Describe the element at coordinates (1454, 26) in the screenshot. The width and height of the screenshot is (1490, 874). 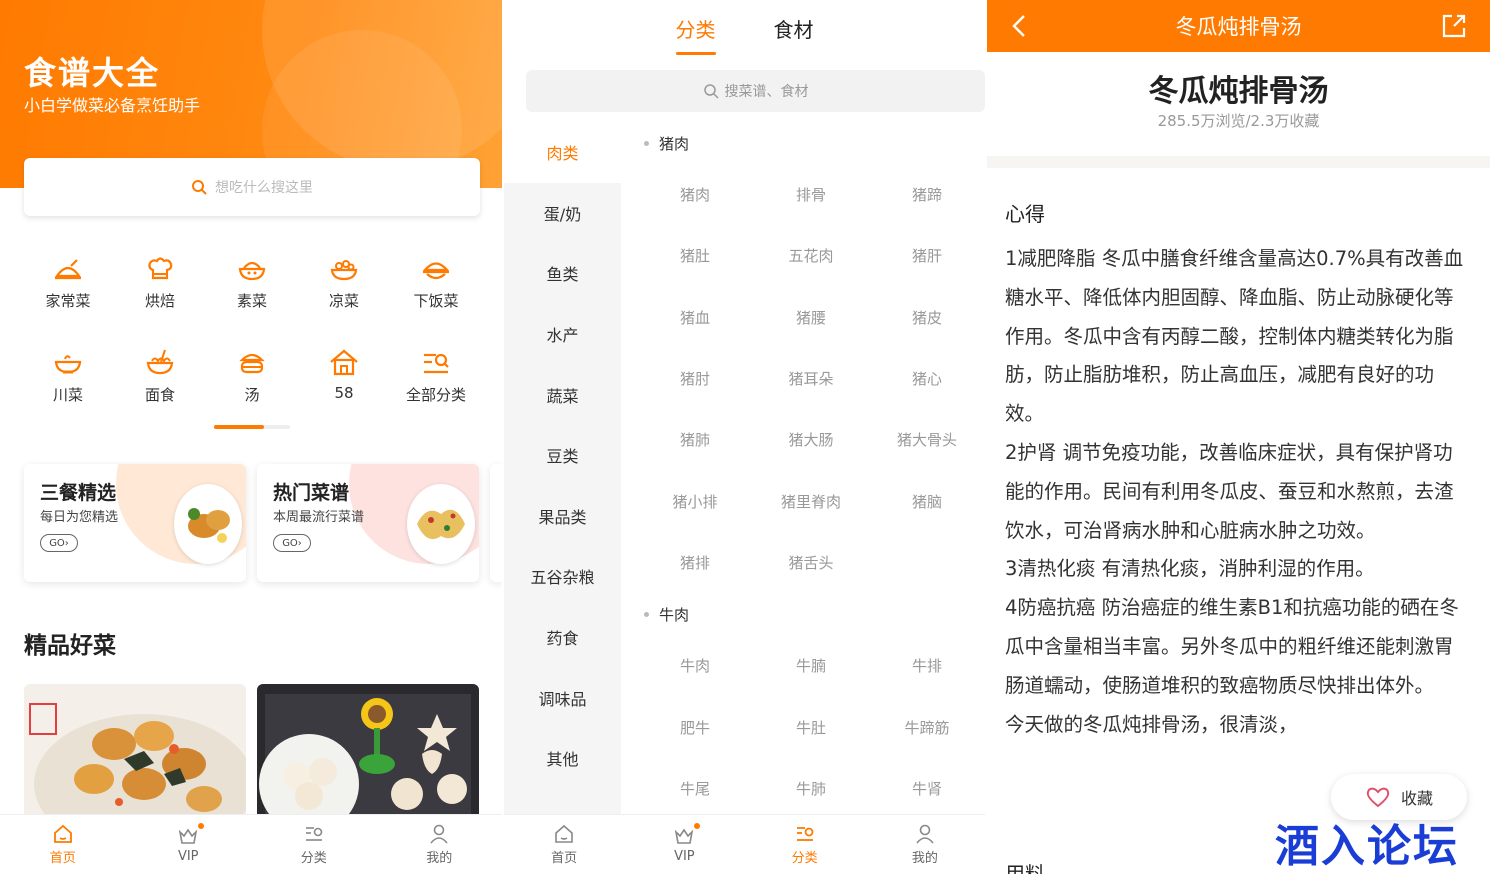
I see `share-icon` at that location.